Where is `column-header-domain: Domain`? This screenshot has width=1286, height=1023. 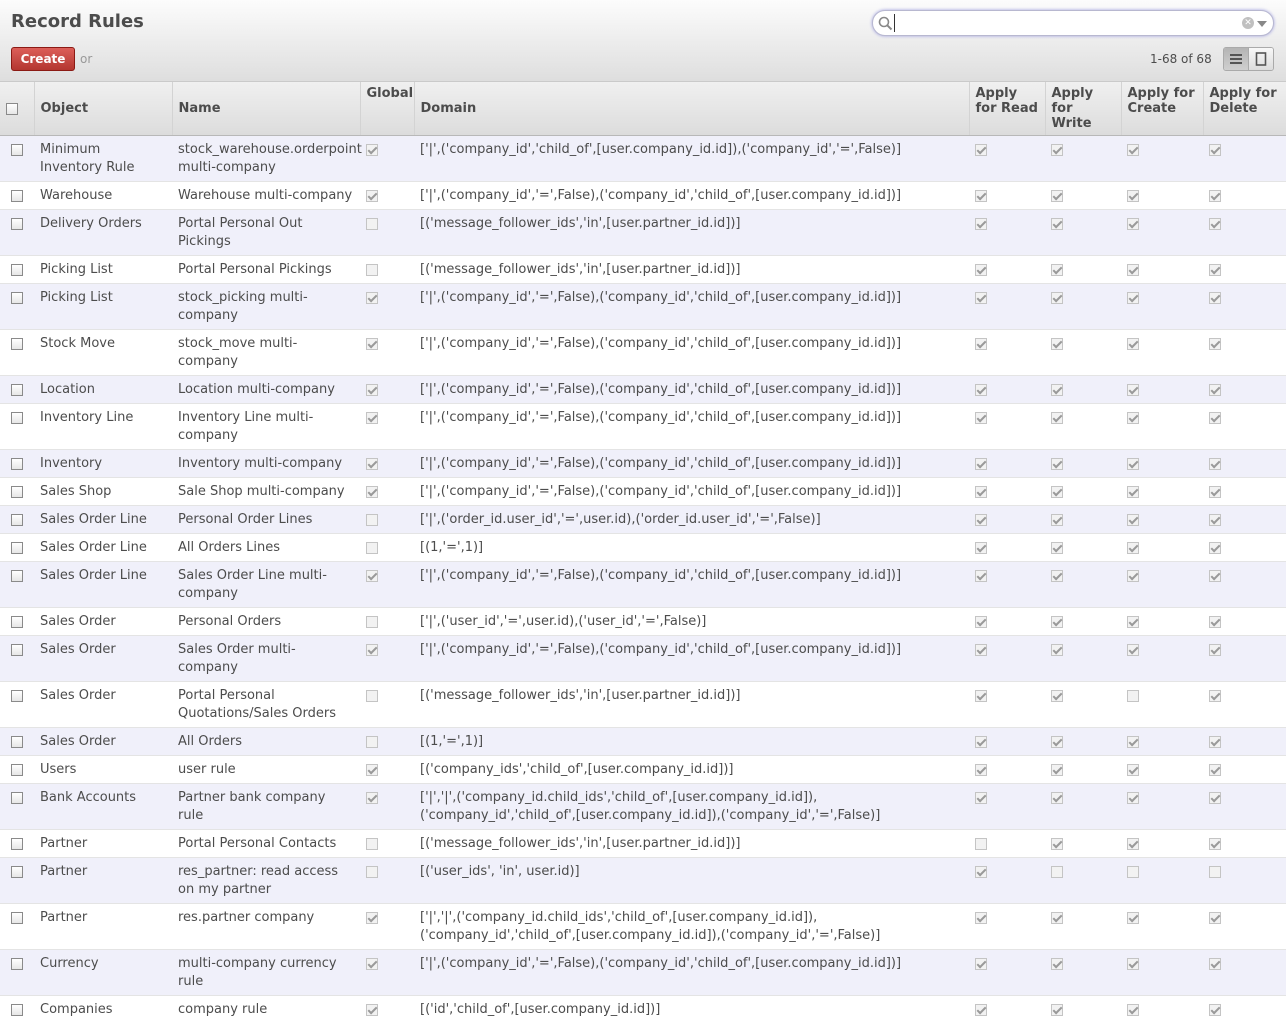 column-header-domain: Domain is located at coordinates (691, 109).